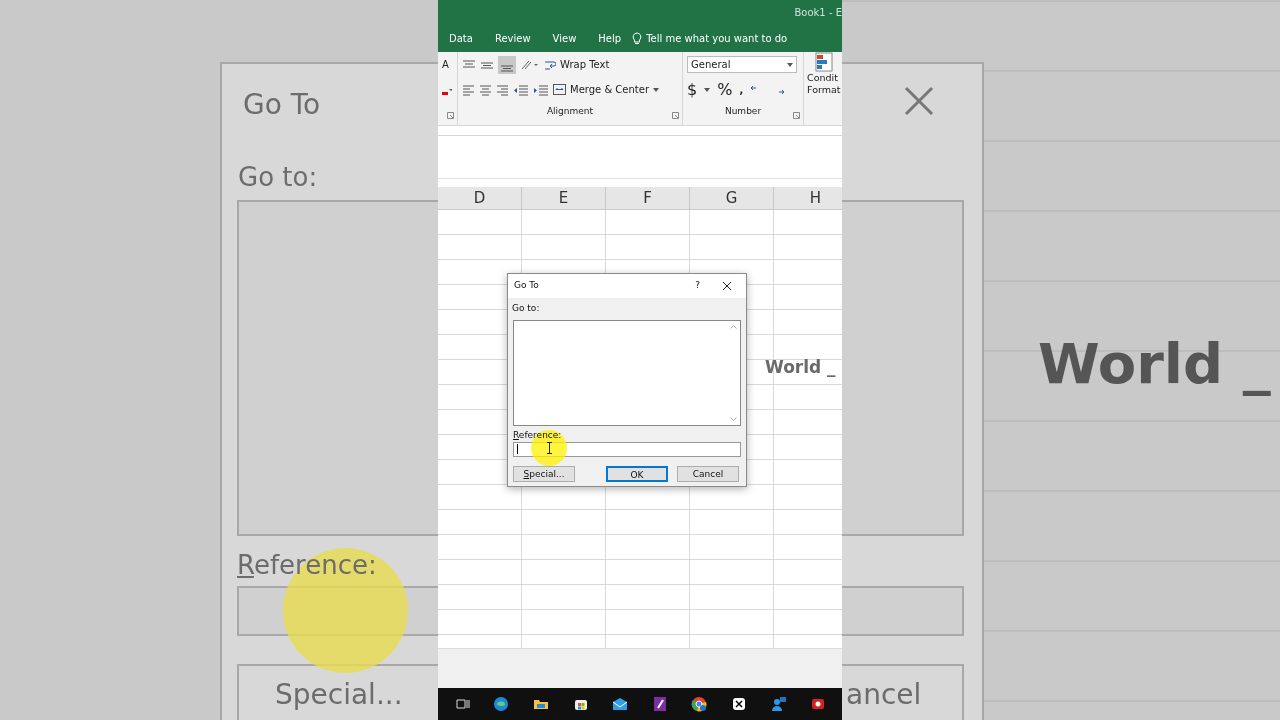 This screenshot has width=1280, height=720. I want to click on orientation-icon, so click(530, 64).